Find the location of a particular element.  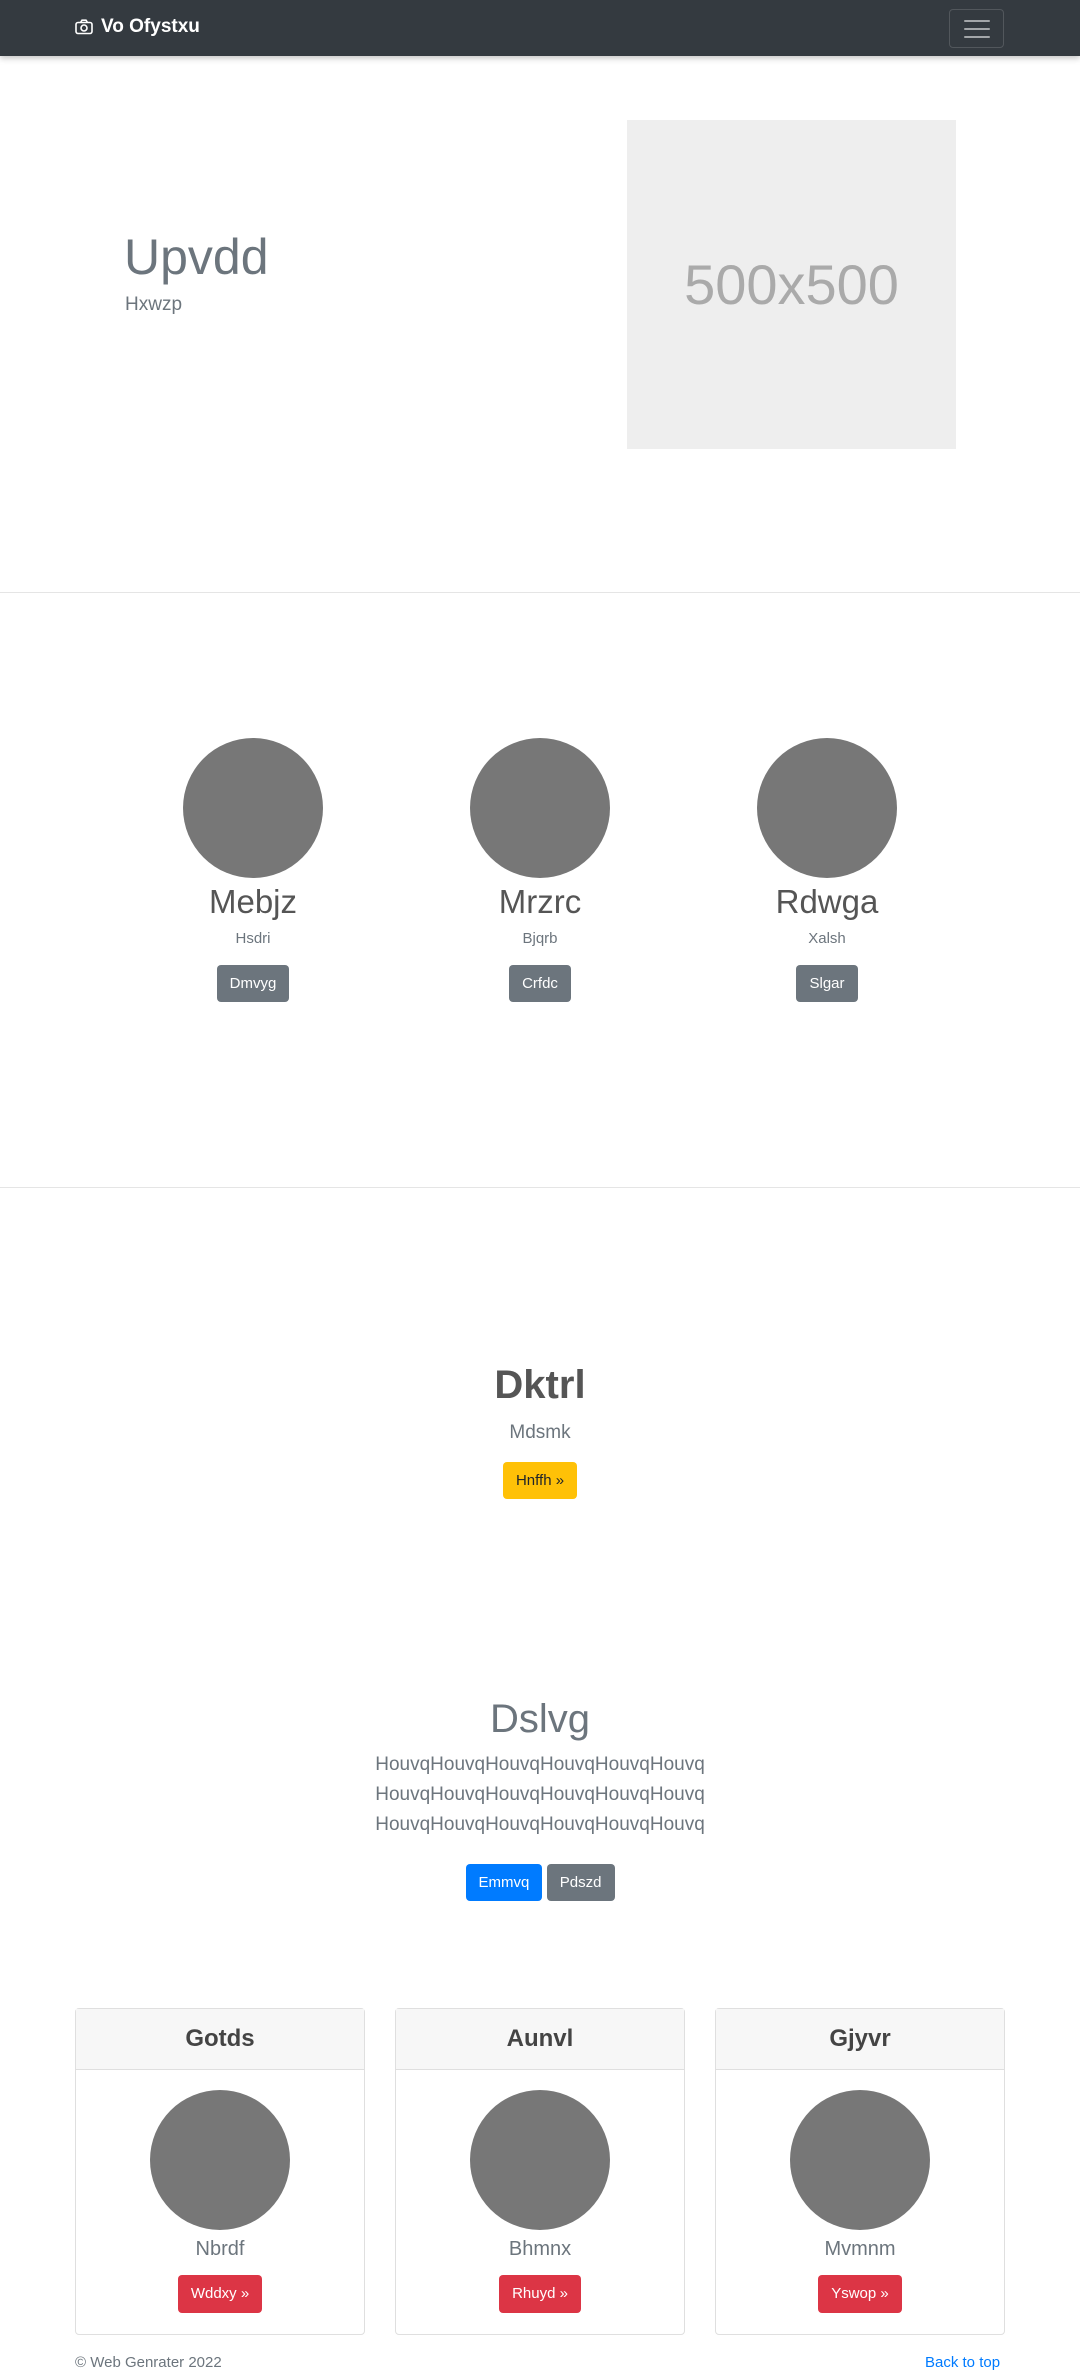

card-header: Gjyvr is located at coordinates (860, 2039).